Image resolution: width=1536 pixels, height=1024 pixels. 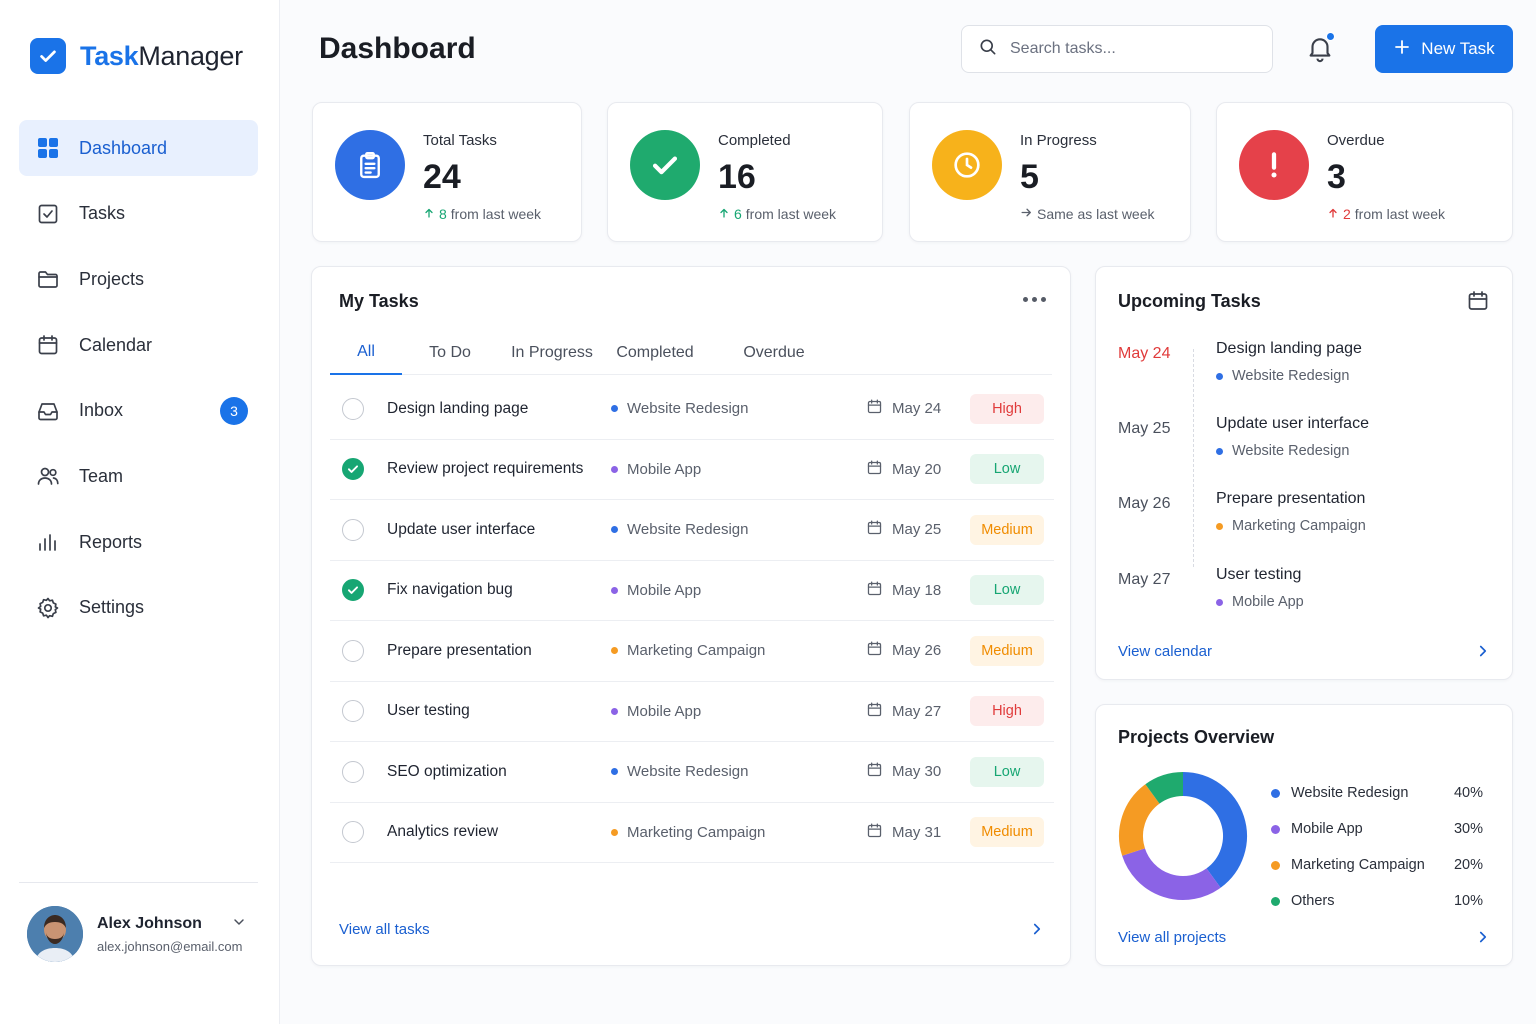 I want to click on chevron-down-icon, so click(x=239, y=924).